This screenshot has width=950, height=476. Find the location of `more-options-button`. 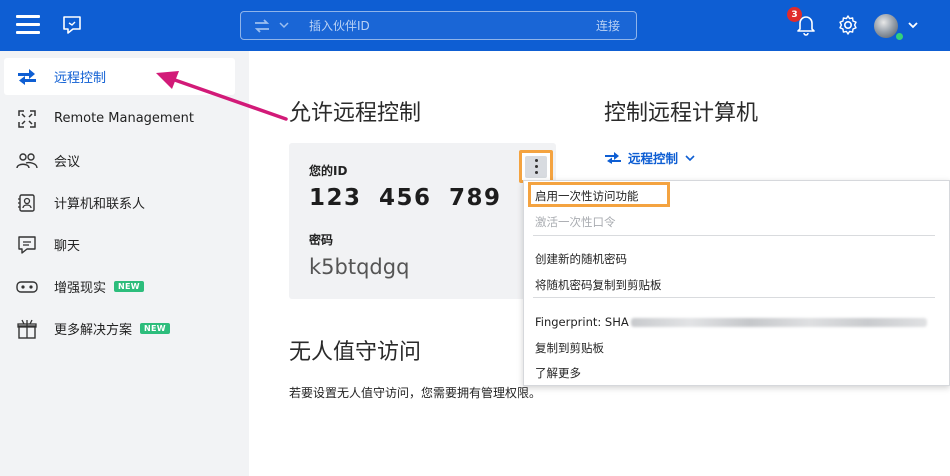

more-options-button is located at coordinates (536, 166).